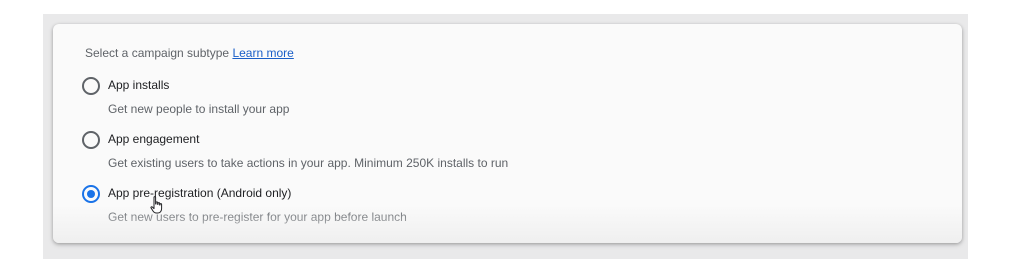 This screenshot has width=1024, height=276. What do you see at coordinates (153, 139) in the screenshot?
I see `app-engagement-label: App engagement` at bounding box center [153, 139].